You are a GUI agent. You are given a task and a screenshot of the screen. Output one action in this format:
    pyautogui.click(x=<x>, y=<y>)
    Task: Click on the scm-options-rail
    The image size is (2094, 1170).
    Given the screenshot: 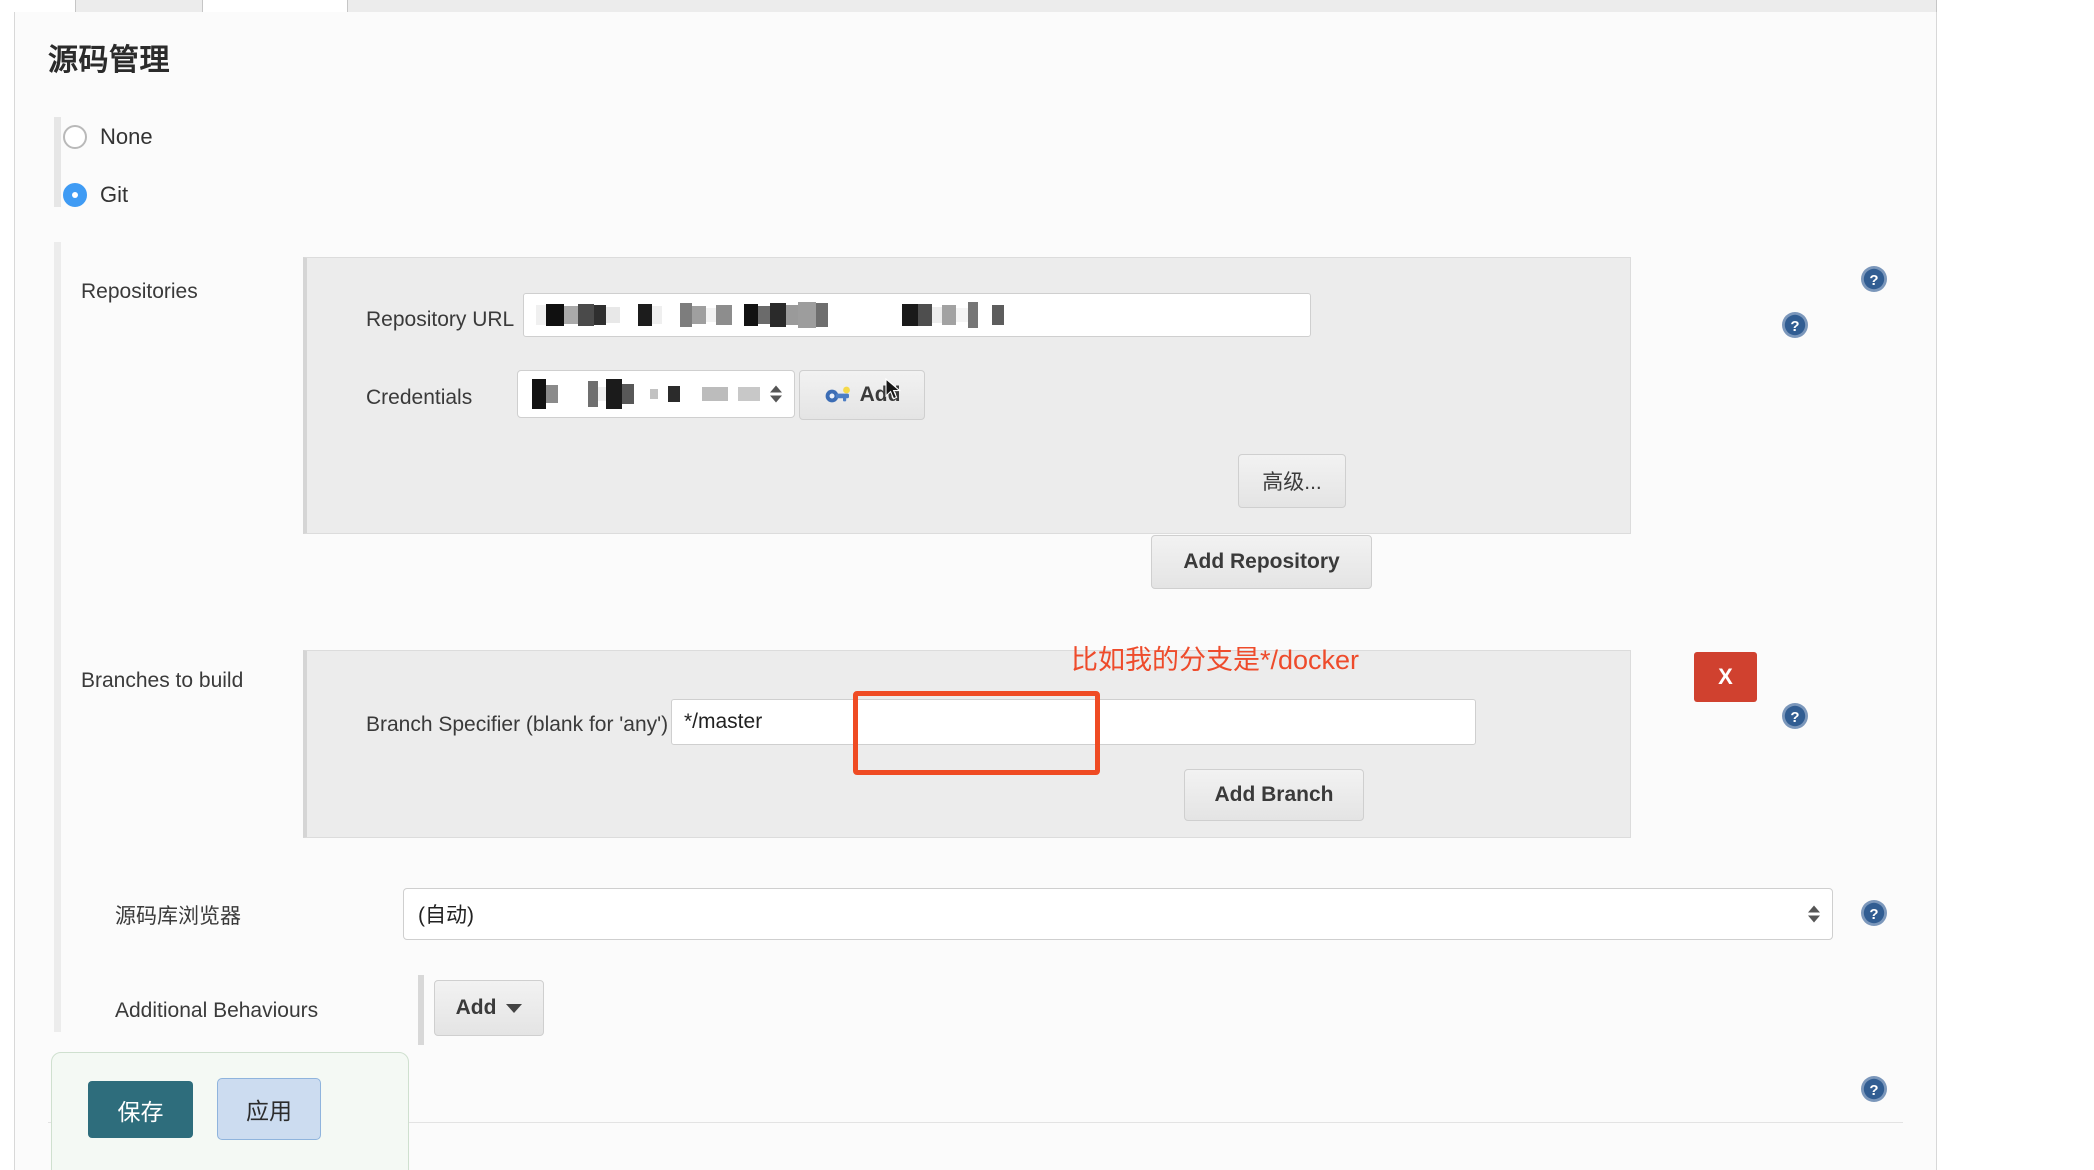 What is the action you would take?
    pyautogui.click(x=57, y=162)
    